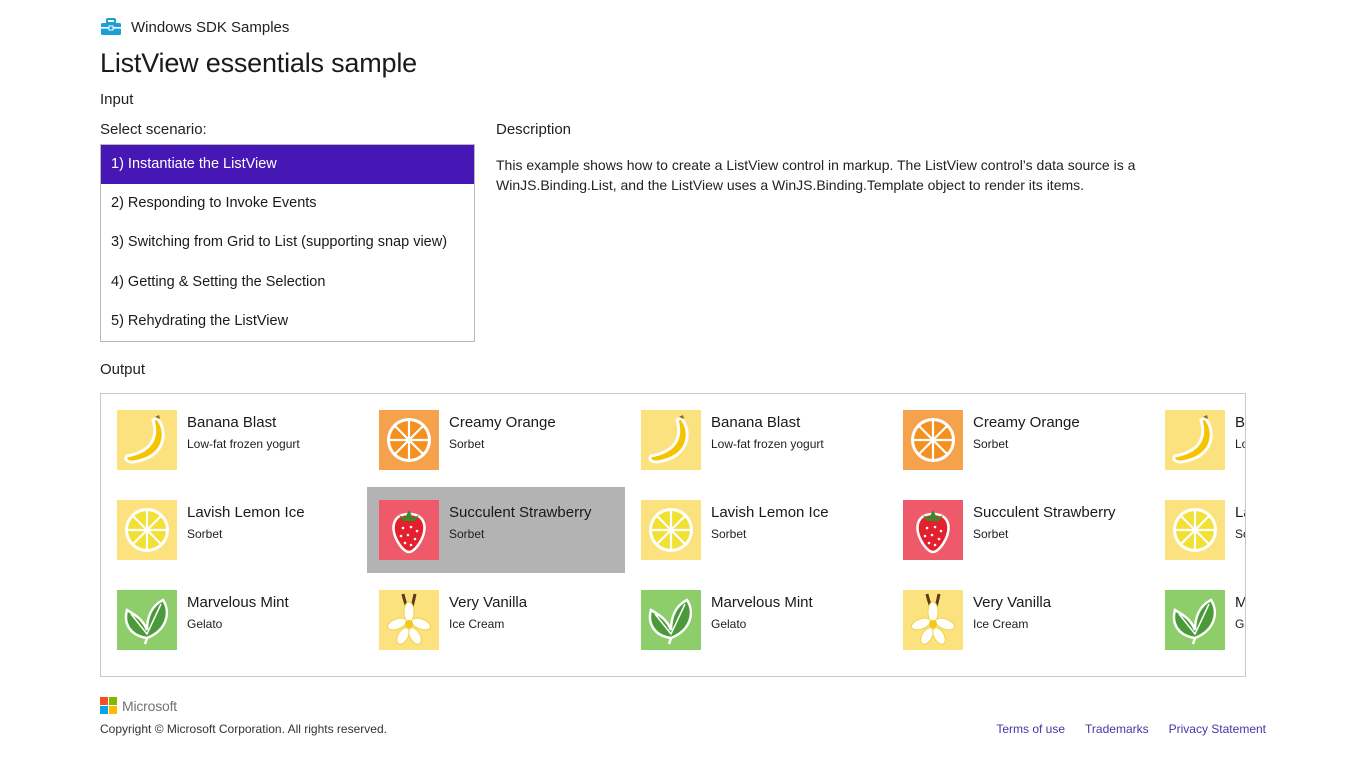 The image size is (1366, 768). What do you see at coordinates (123, 369) in the screenshot?
I see `output-heading: Output` at bounding box center [123, 369].